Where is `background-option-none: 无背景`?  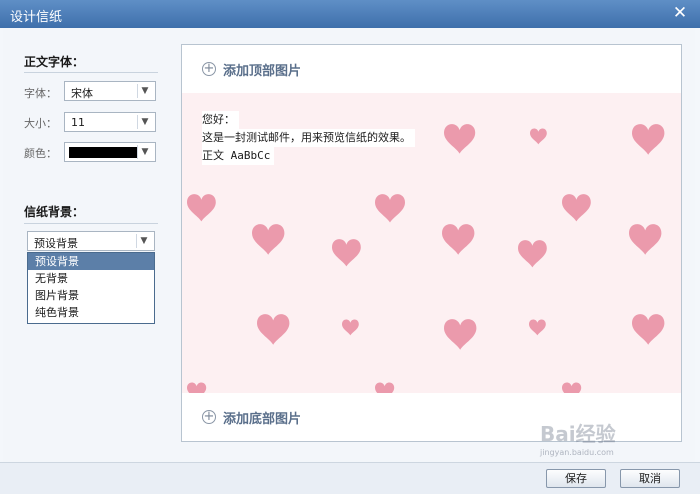 background-option-none: 无背景 is located at coordinates (91, 278).